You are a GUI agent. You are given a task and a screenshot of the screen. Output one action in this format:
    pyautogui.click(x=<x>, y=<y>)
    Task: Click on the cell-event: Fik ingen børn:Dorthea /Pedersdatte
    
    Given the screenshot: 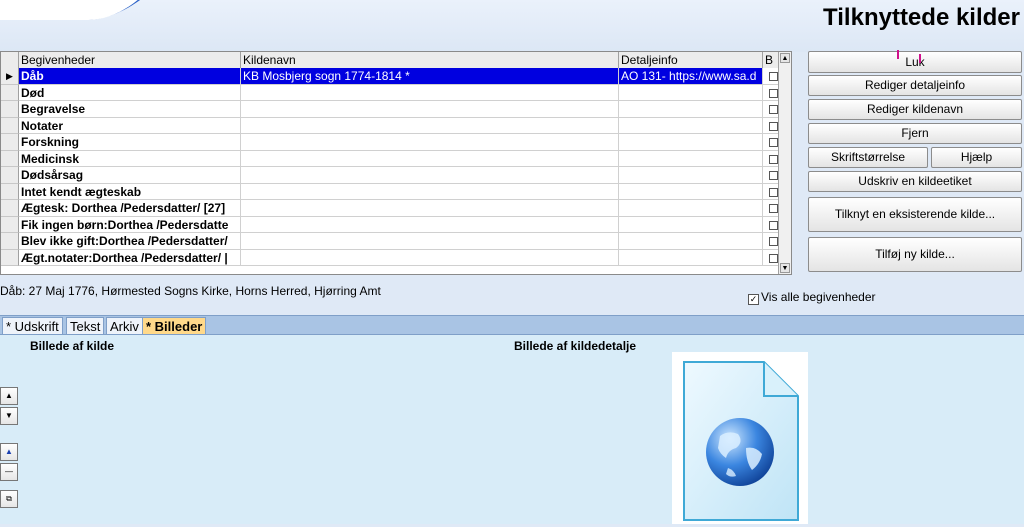 What is the action you would take?
    pyautogui.click(x=130, y=224)
    